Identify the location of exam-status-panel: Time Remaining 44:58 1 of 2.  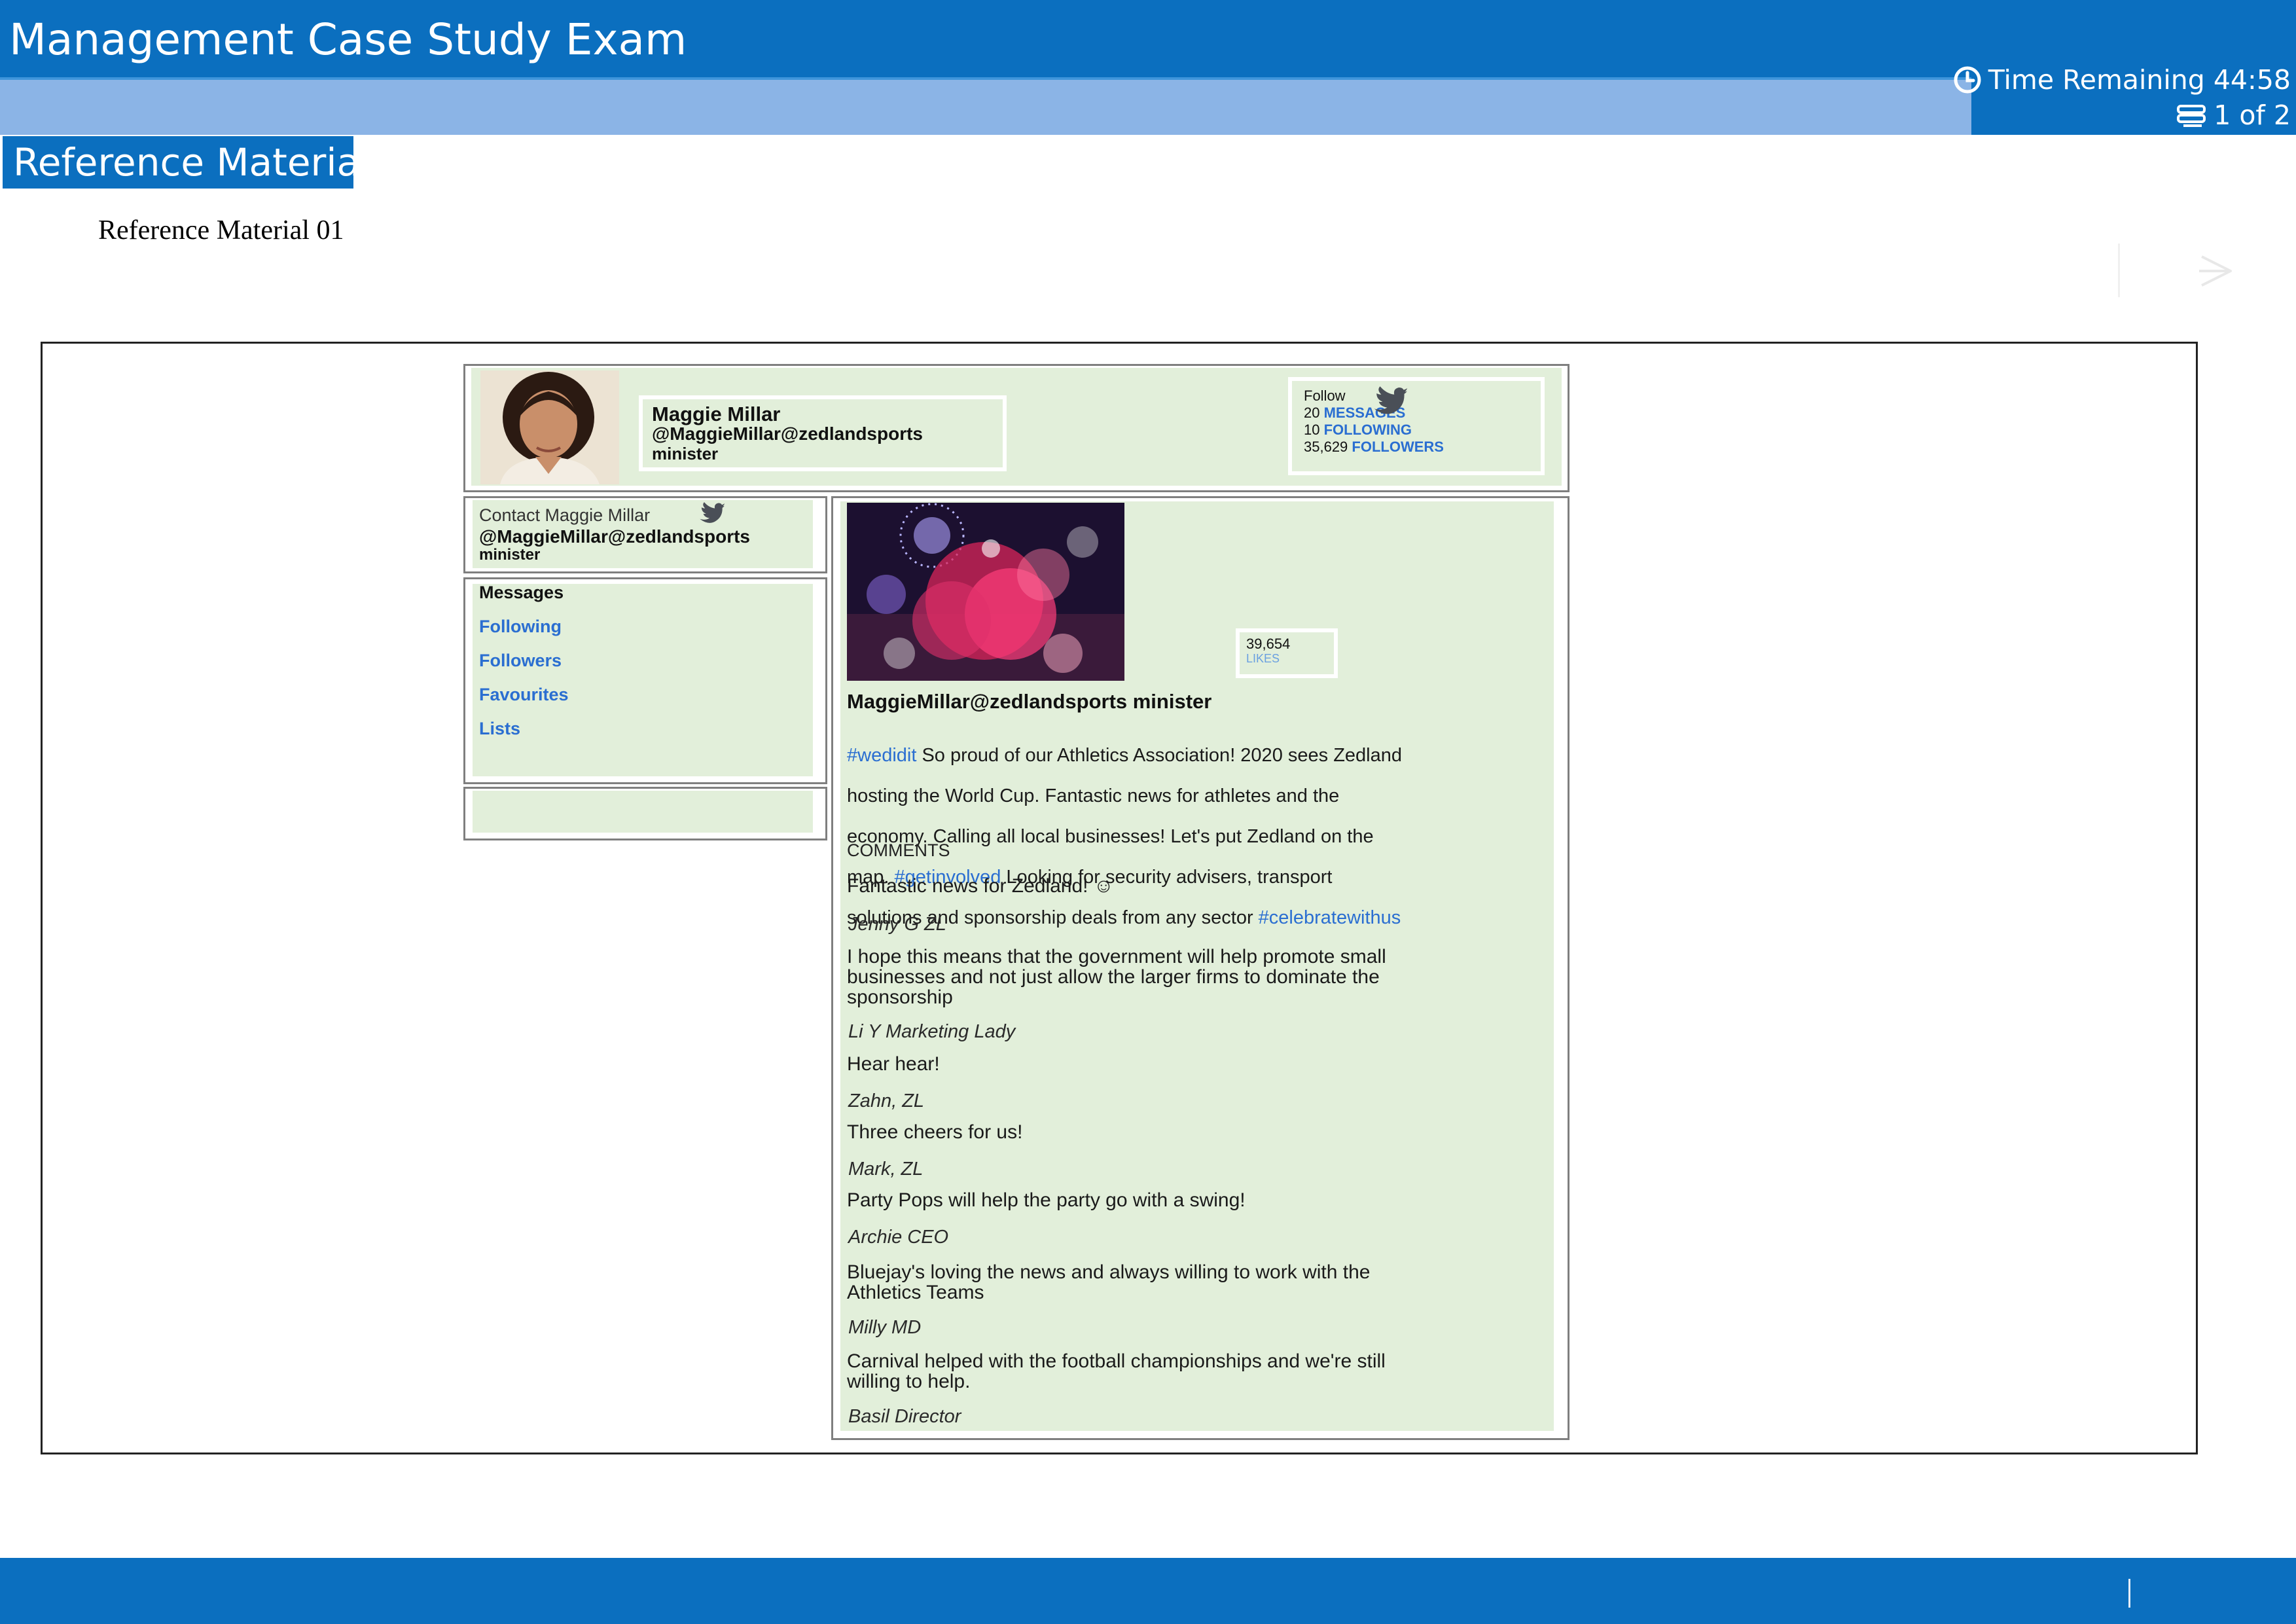
(2125, 97).